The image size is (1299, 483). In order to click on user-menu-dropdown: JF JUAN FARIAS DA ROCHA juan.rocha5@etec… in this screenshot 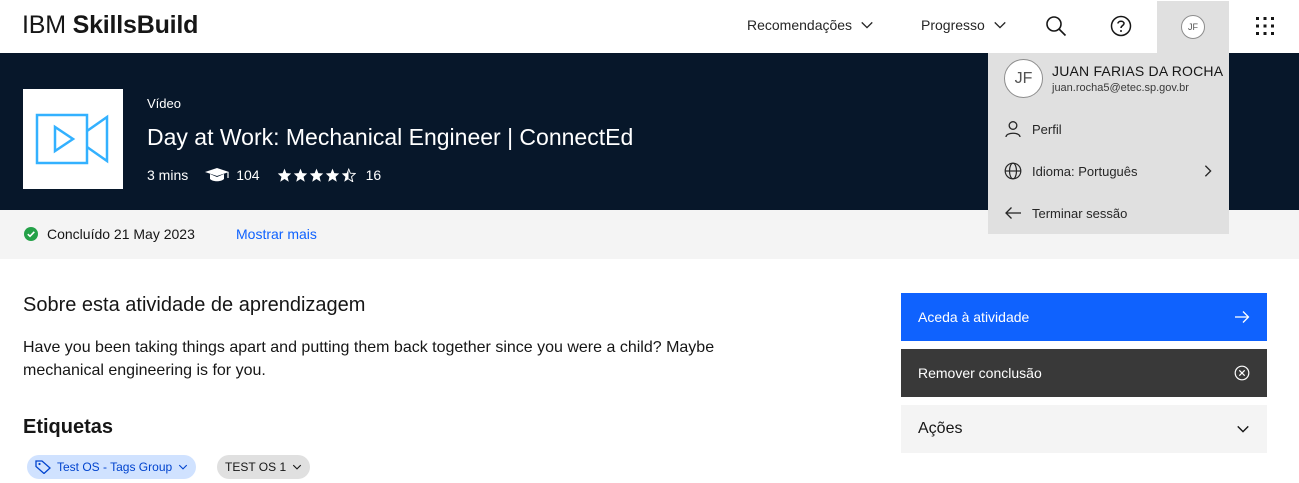, I will do `click(1108, 143)`.